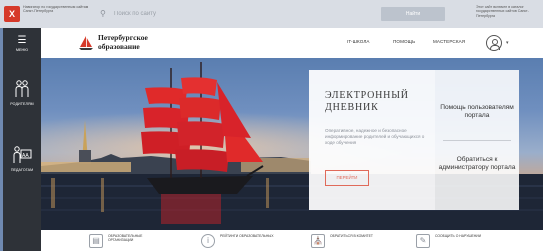 The image size is (543, 251). What do you see at coordinates (449, 41) in the screenshot?
I see `nav-workshop: МАСТЕРСКАЯ` at bounding box center [449, 41].